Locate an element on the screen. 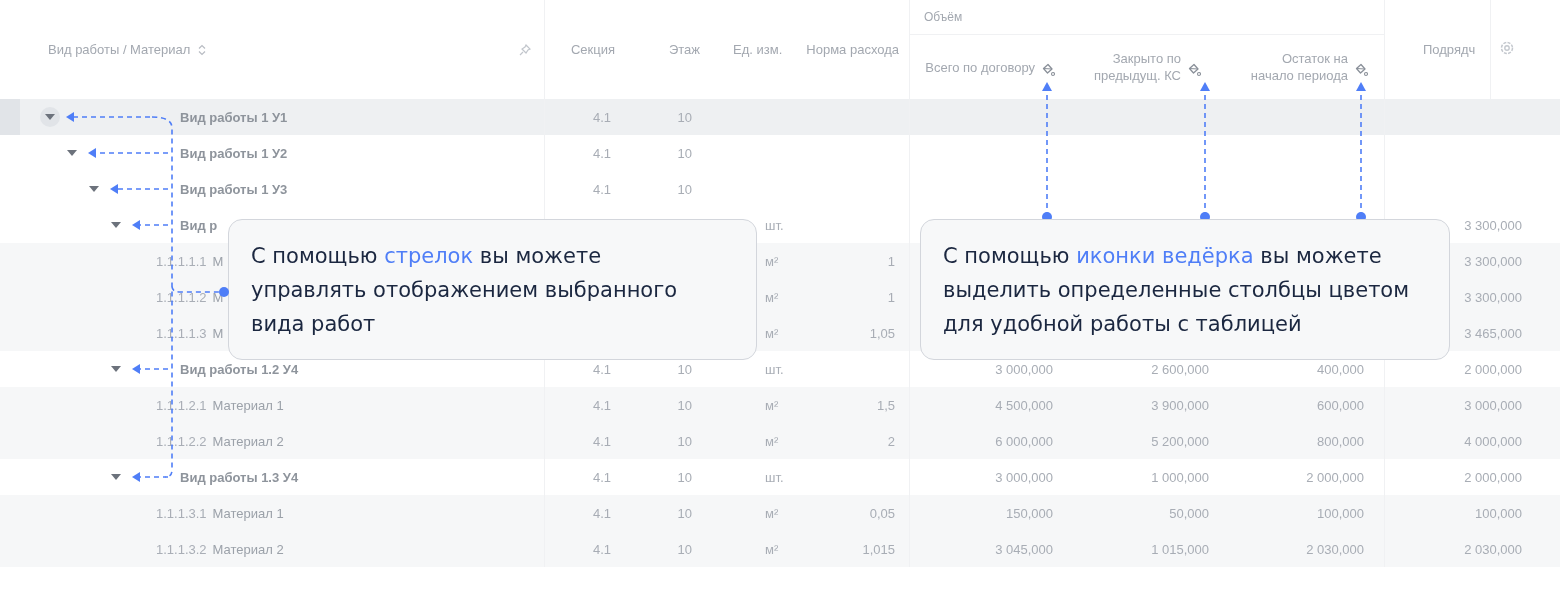 The image size is (1560, 604). table-cell: 3 465,000 is located at coordinates (1493, 333).